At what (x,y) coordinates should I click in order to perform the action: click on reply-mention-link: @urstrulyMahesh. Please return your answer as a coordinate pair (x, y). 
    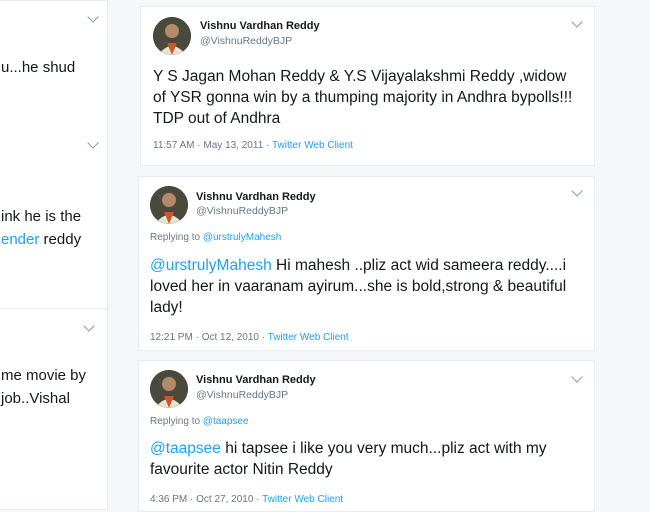
    Looking at the image, I should click on (242, 237).